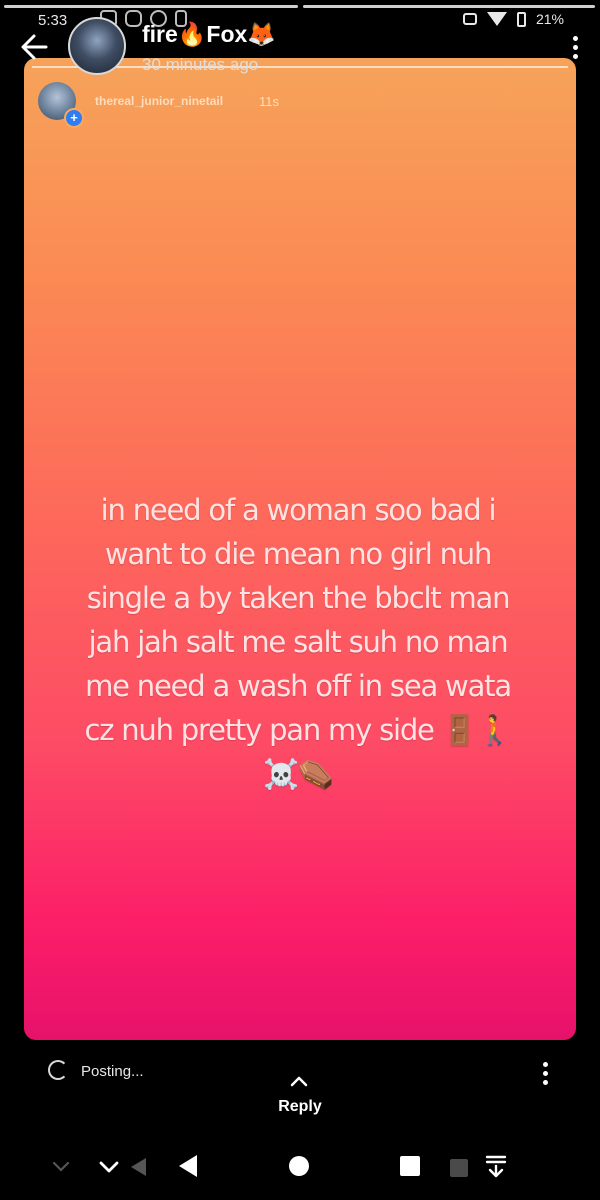 Image resolution: width=600 pixels, height=1200 pixels. I want to click on spinner-icon, so click(58, 1070).